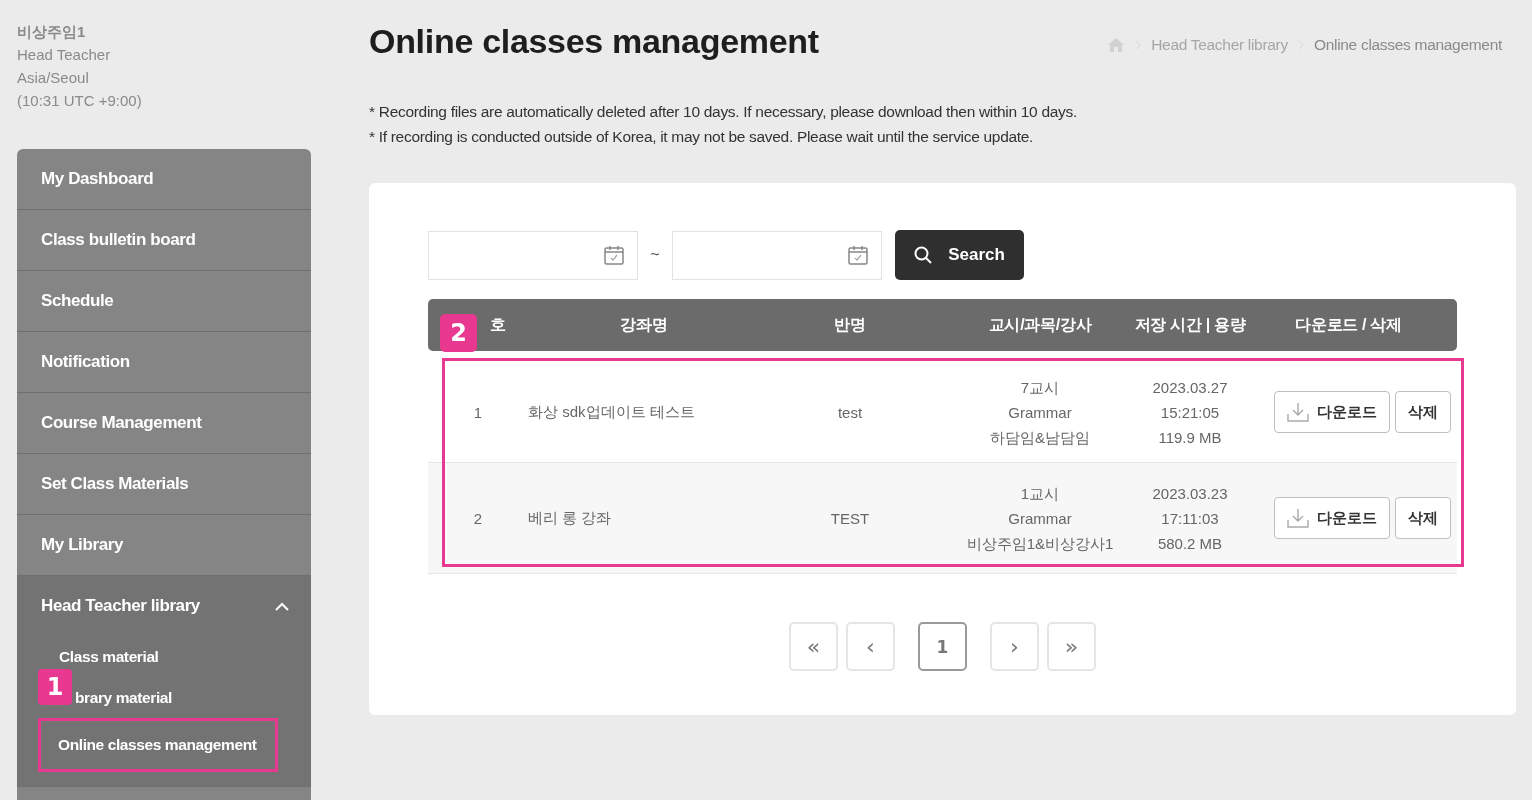 Image resolution: width=1532 pixels, height=800 pixels. Describe the element at coordinates (870, 646) in the screenshot. I see `previous-page-button: ‹` at that location.